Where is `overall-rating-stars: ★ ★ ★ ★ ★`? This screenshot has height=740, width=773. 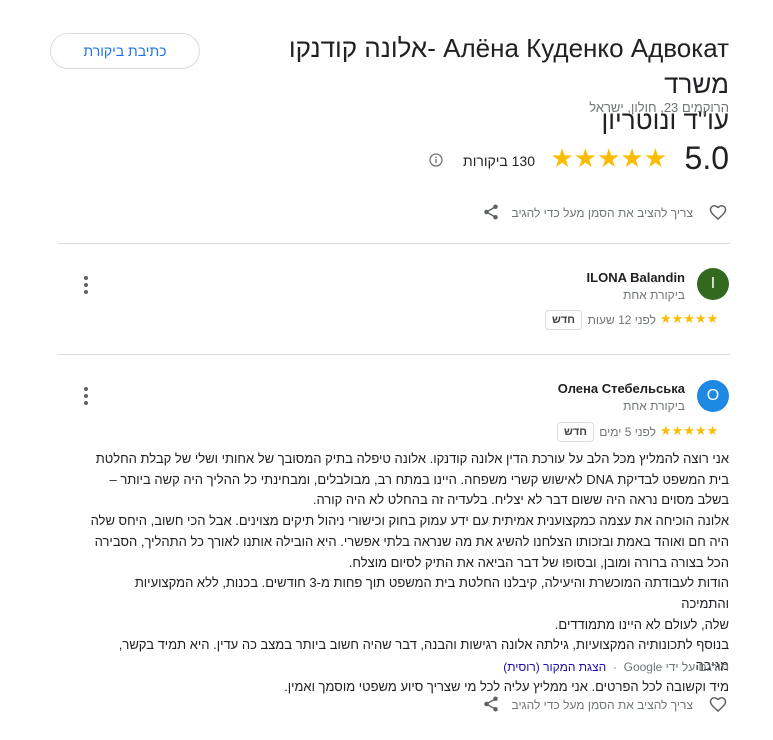 overall-rating-stars: ★ ★ ★ ★ ★ is located at coordinates (608, 158).